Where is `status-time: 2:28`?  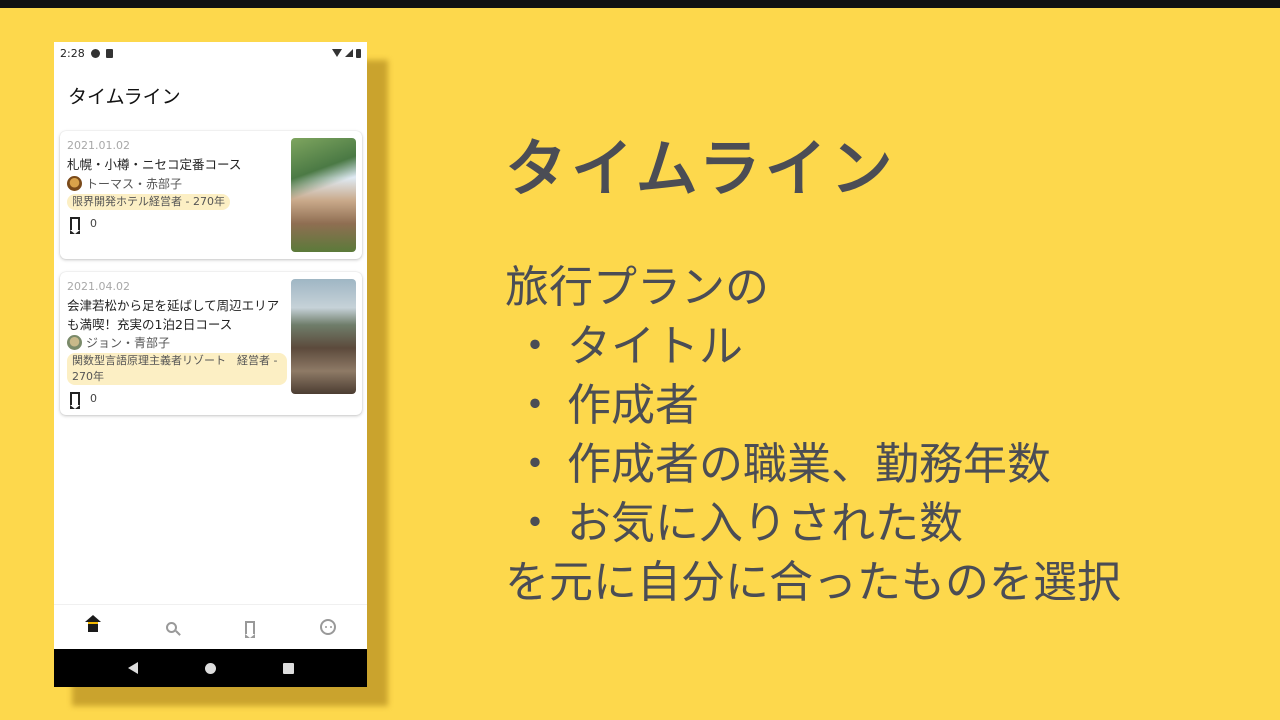 status-time: 2:28 is located at coordinates (72, 53).